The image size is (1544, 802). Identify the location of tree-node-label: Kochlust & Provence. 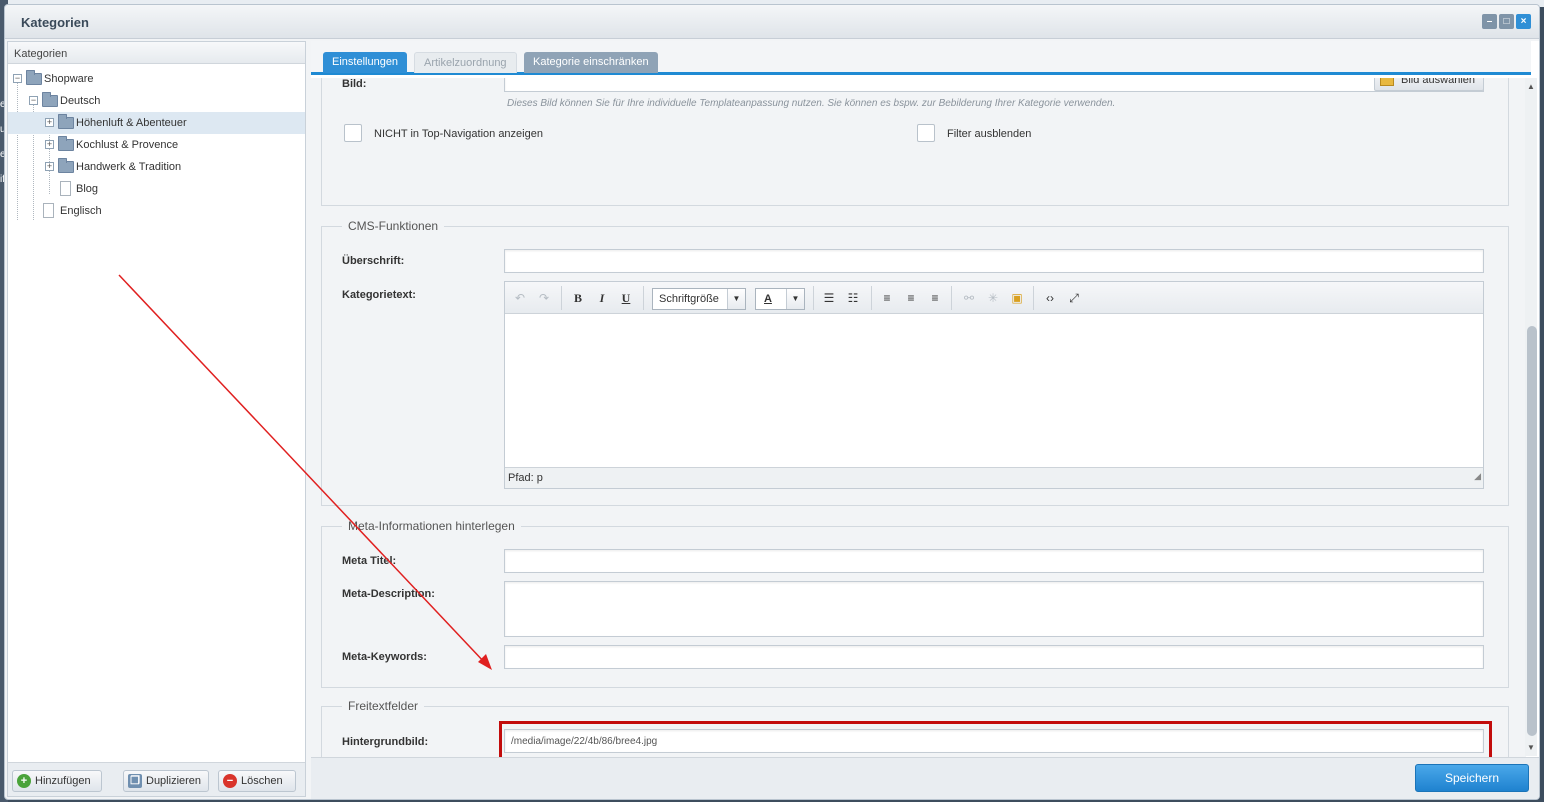
(127, 145).